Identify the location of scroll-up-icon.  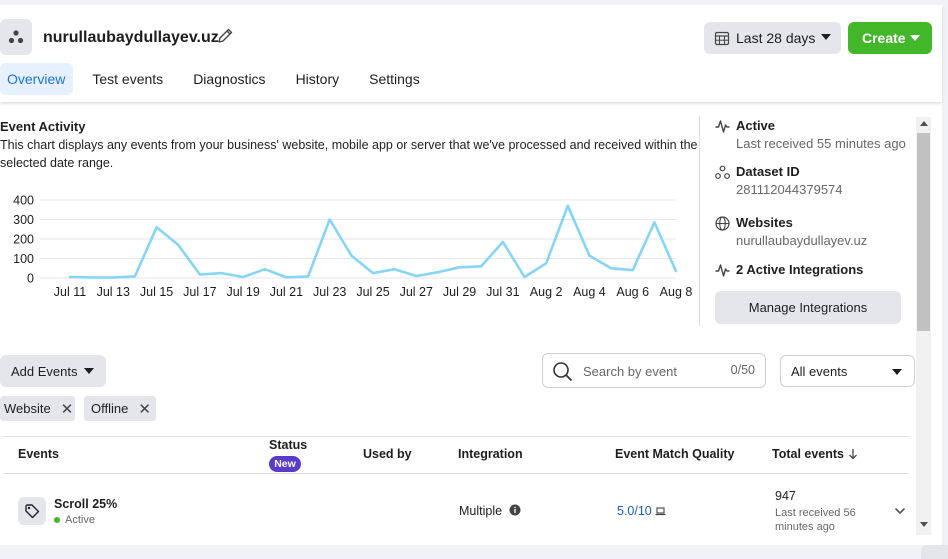
(924, 123).